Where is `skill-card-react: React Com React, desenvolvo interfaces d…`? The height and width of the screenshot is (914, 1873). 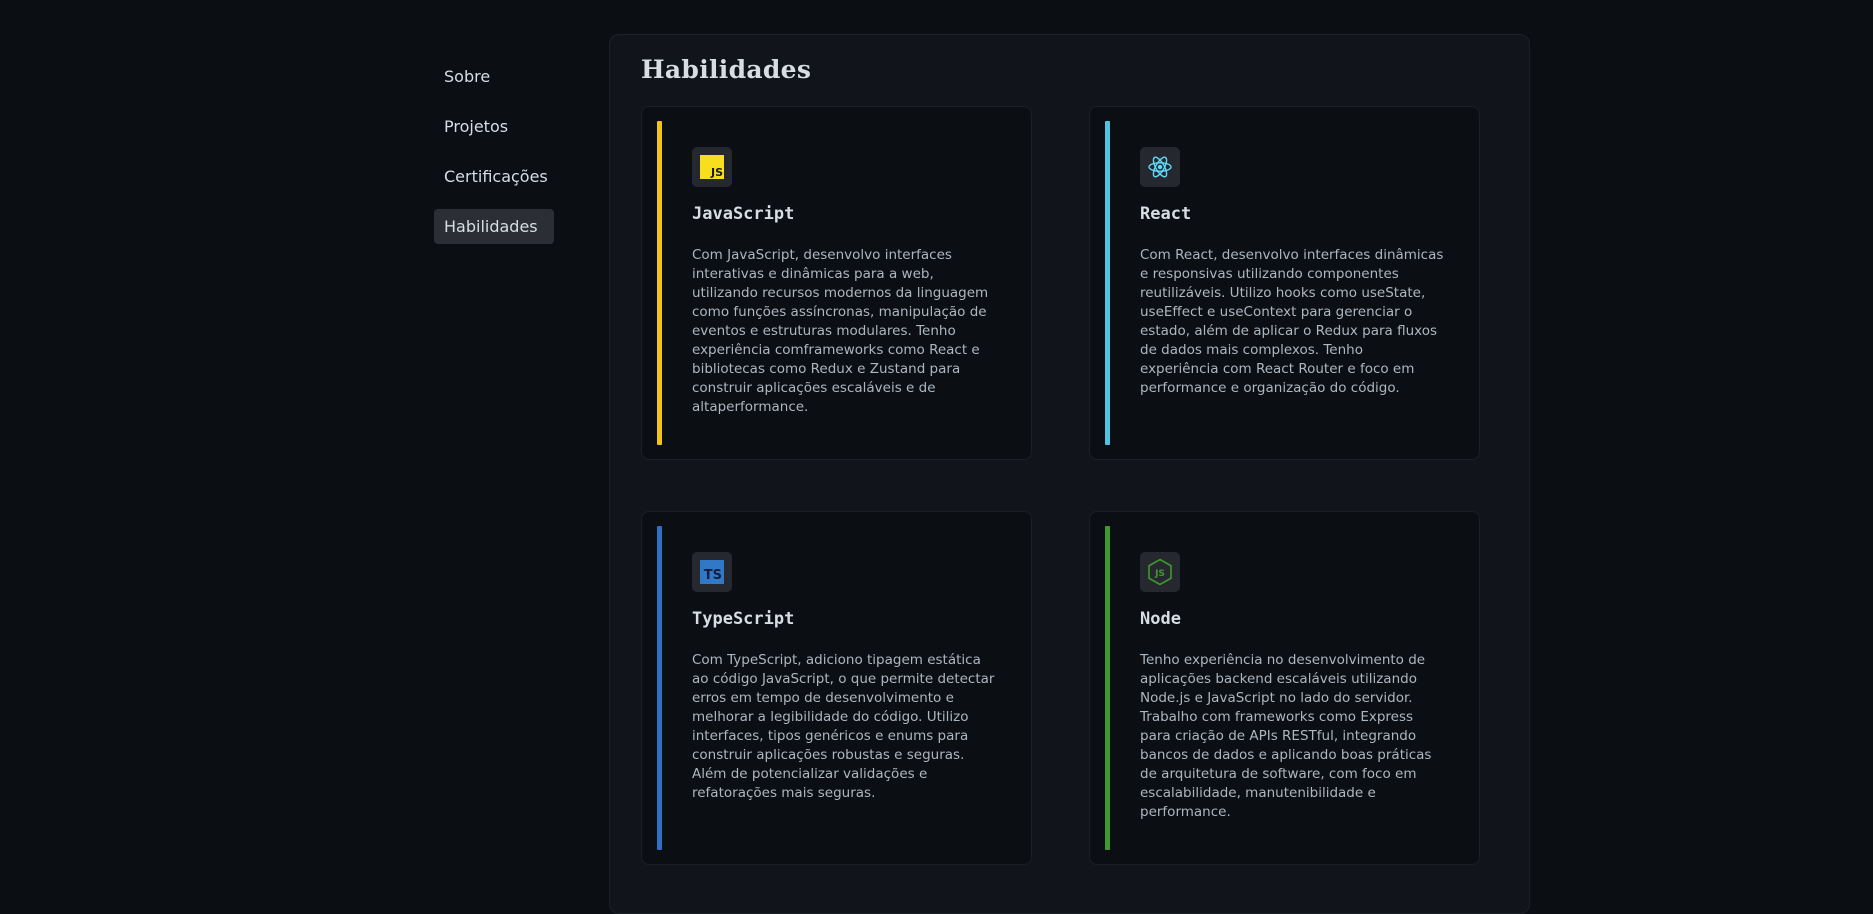
skill-card-react: React Com React, desenvolvo interfaces d… is located at coordinates (1284, 283).